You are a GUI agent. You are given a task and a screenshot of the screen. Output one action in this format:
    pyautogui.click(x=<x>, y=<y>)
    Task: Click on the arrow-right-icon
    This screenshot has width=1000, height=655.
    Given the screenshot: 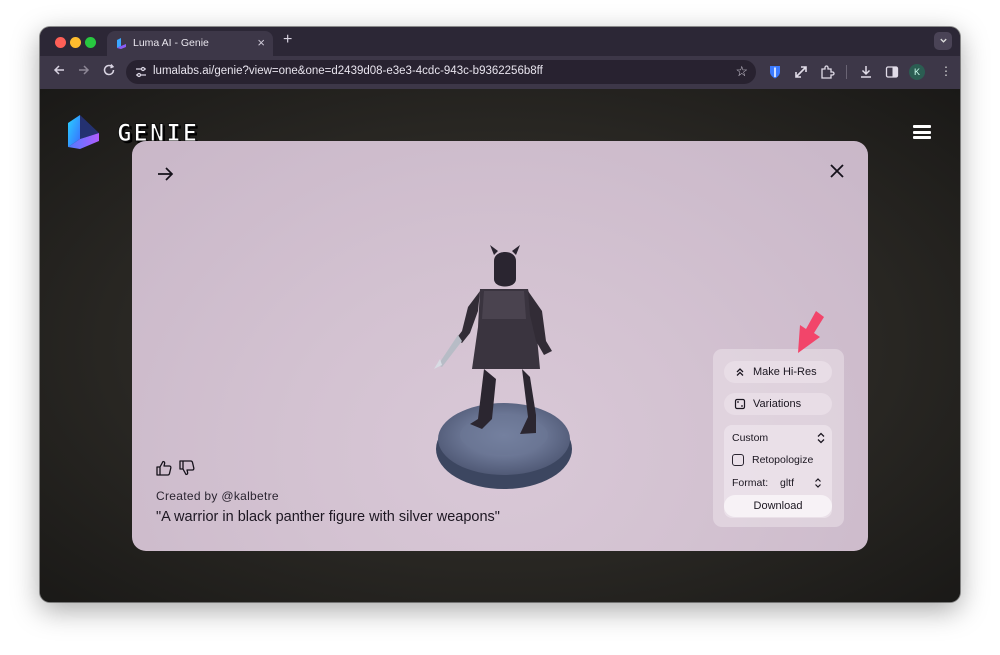 What is the action you would take?
    pyautogui.click(x=165, y=174)
    